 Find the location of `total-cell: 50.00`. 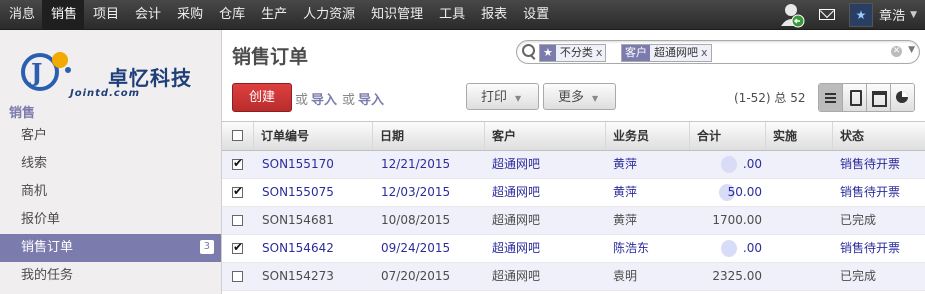

total-cell: 50.00 is located at coordinates (744, 192).